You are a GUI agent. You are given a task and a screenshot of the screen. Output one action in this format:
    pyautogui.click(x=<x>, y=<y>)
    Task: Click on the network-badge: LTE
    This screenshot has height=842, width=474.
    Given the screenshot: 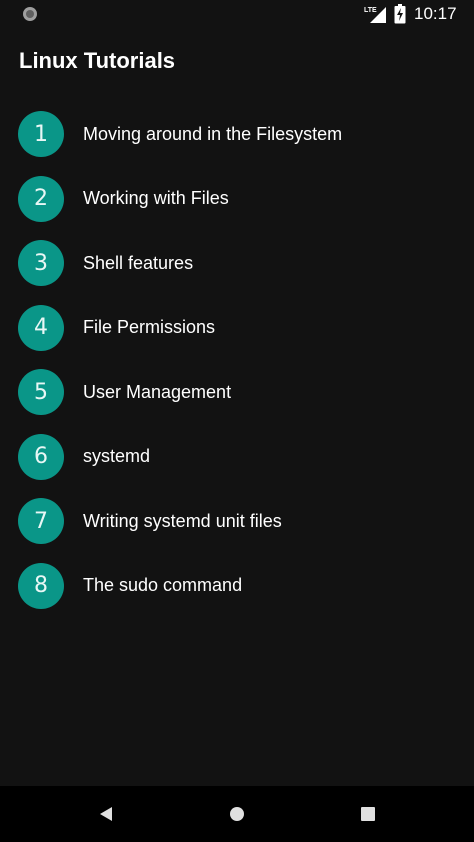 What is the action you would take?
    pyautogui.click(x=370, y=10)
    